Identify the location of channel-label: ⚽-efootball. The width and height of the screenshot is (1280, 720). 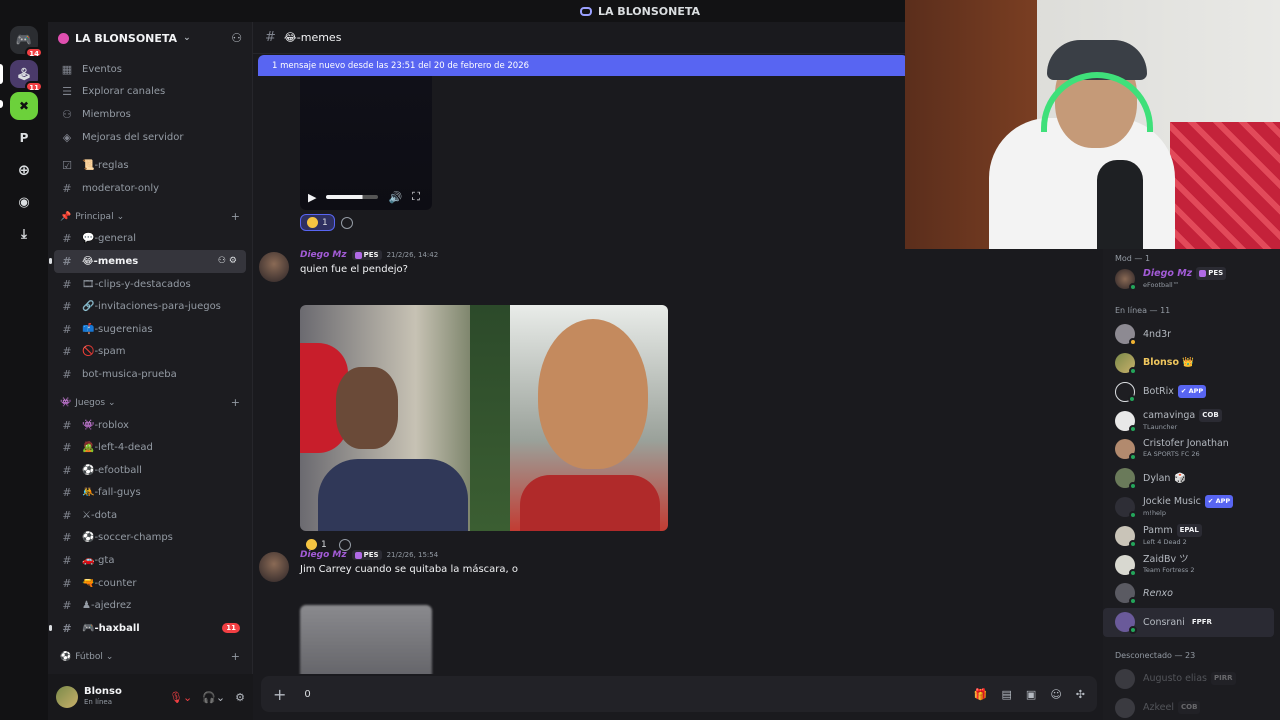
(112, 470).